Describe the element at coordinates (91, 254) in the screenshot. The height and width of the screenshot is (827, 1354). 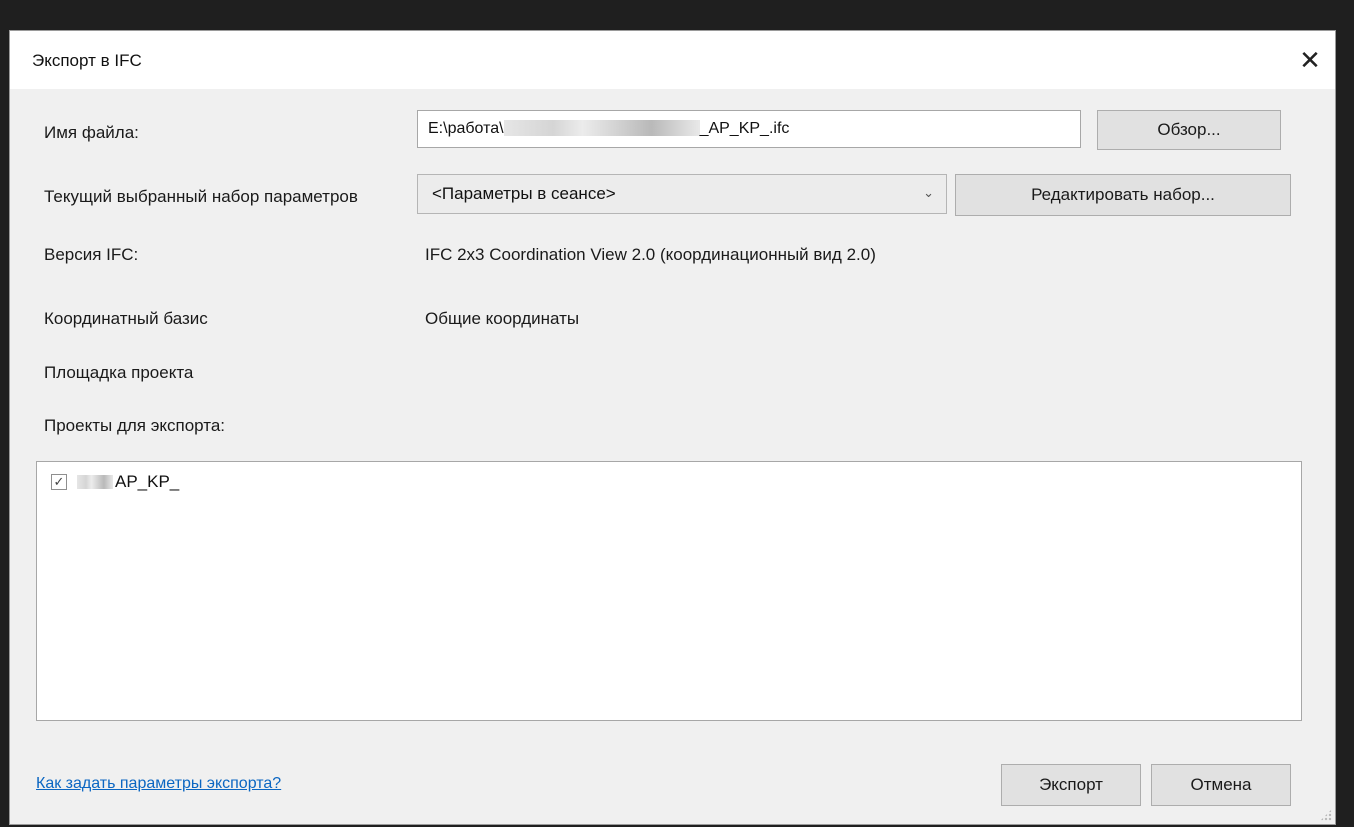
I see `ifc-version-label: Версия IFC:` at that location.